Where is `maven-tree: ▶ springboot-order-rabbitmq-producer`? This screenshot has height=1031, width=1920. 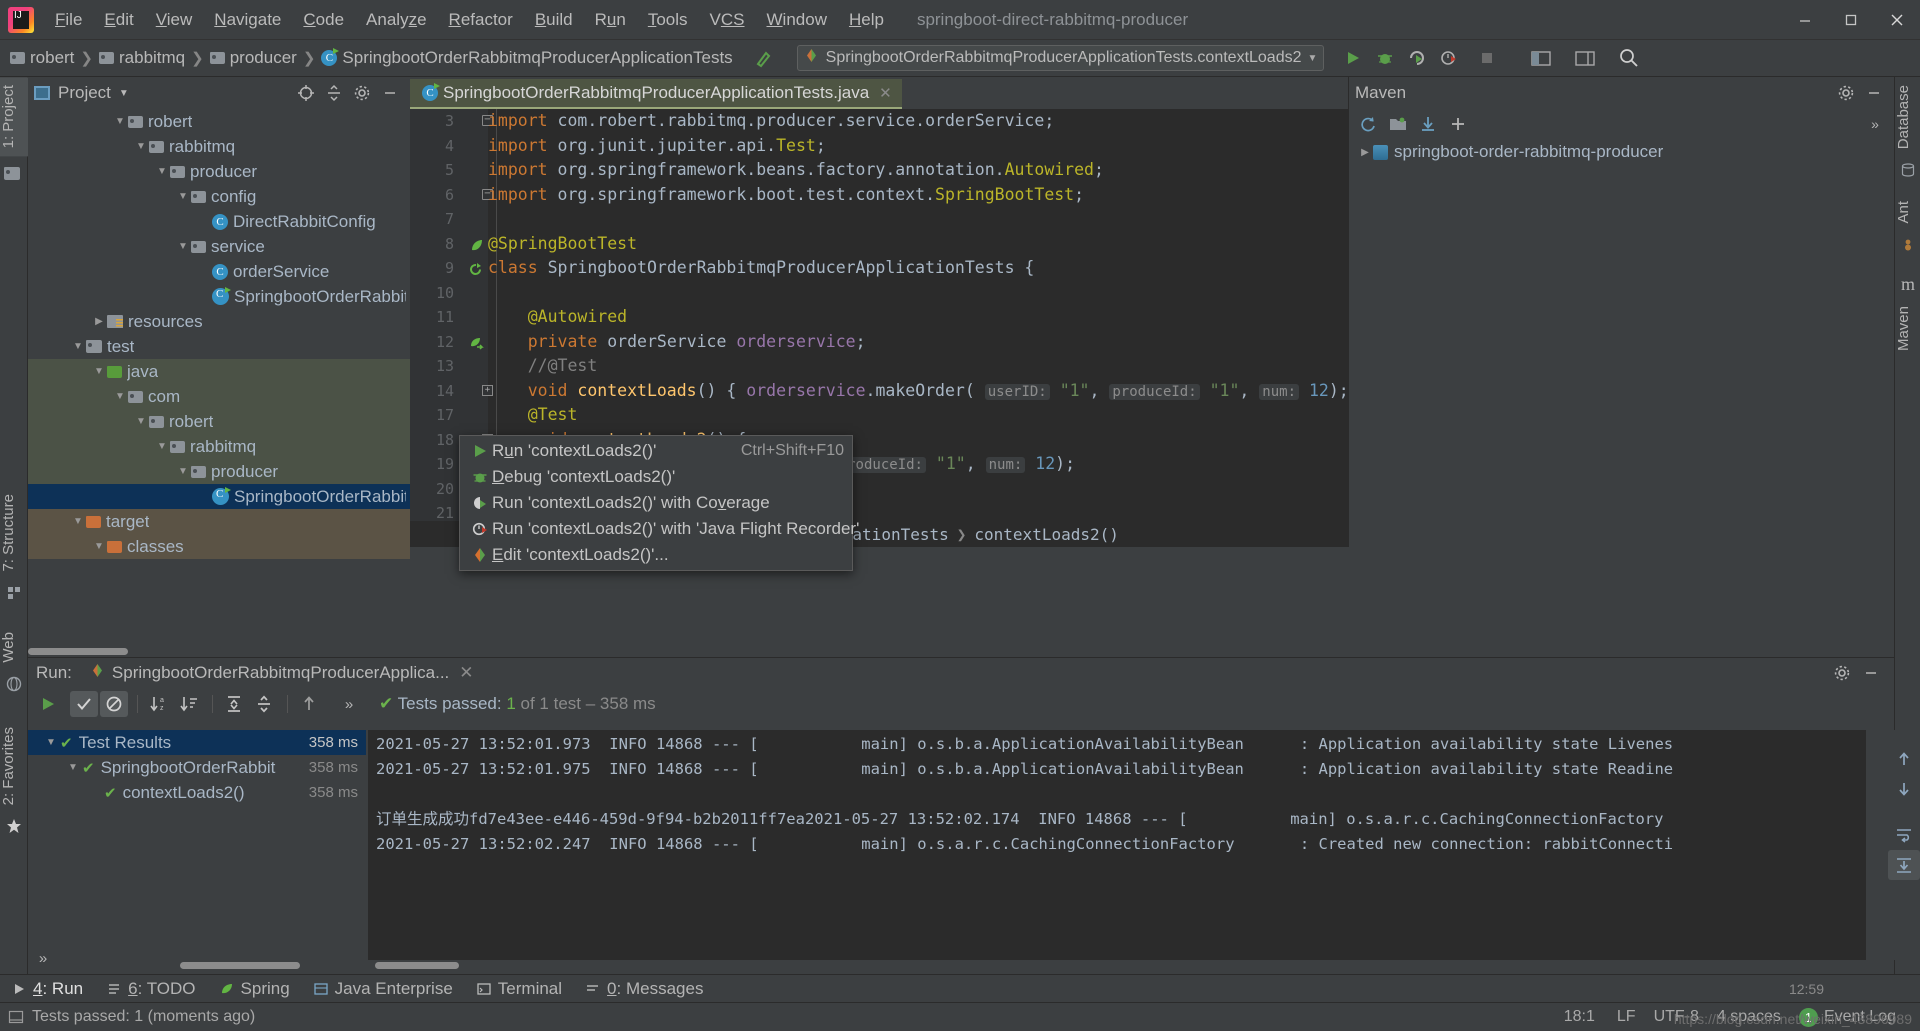 maven-tree: ▶ springboot-order-rabbitmq-producer is located at coordinates (1621, 152).